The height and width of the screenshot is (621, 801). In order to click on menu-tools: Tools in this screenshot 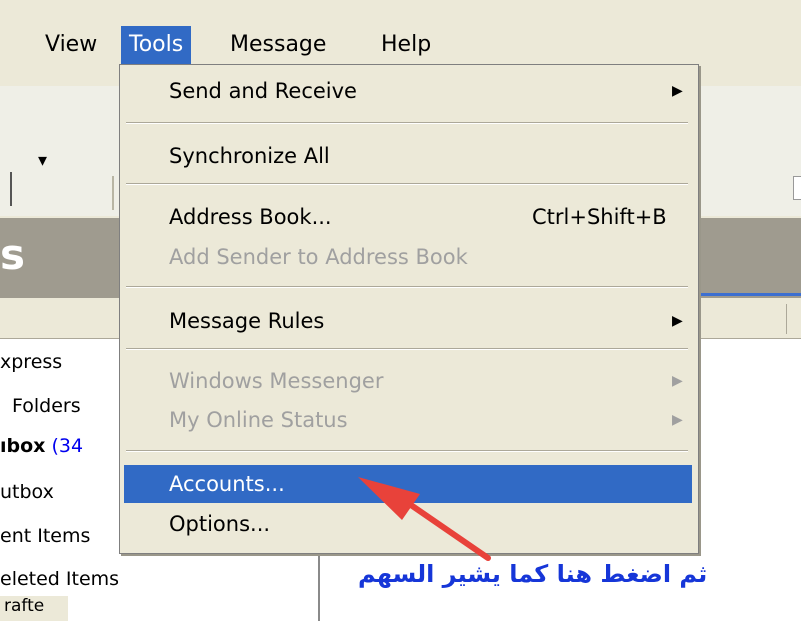, I will do `click(156, 45)`.